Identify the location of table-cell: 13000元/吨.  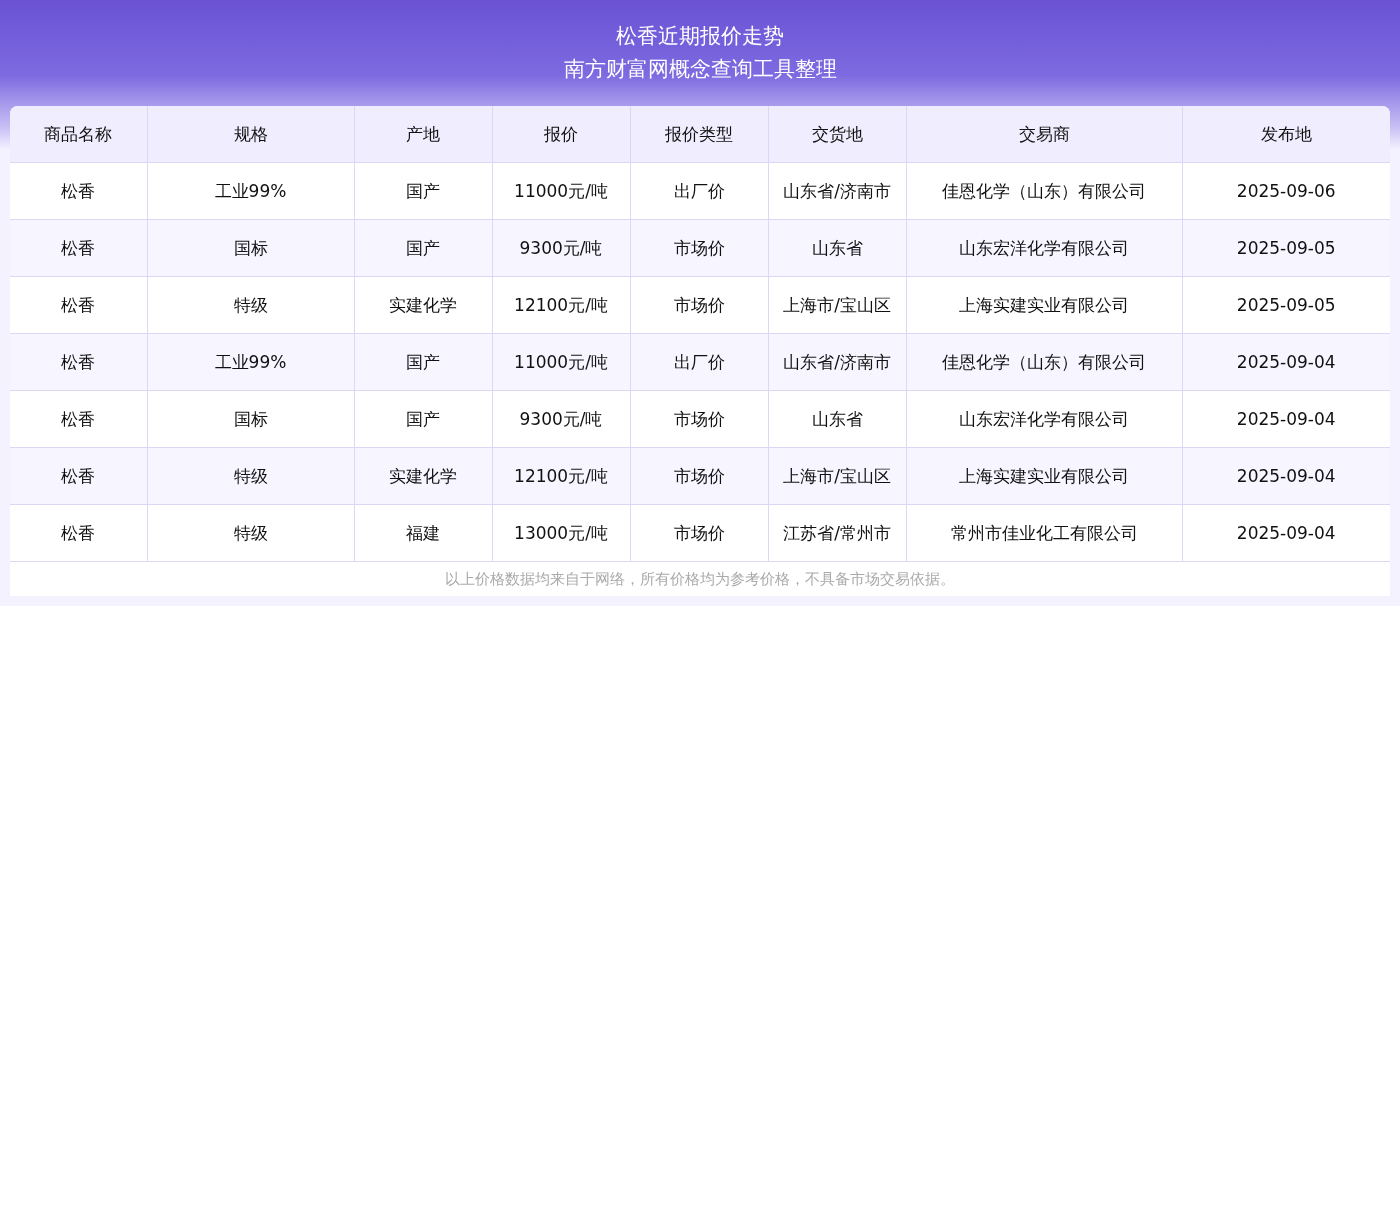
(561, 533).